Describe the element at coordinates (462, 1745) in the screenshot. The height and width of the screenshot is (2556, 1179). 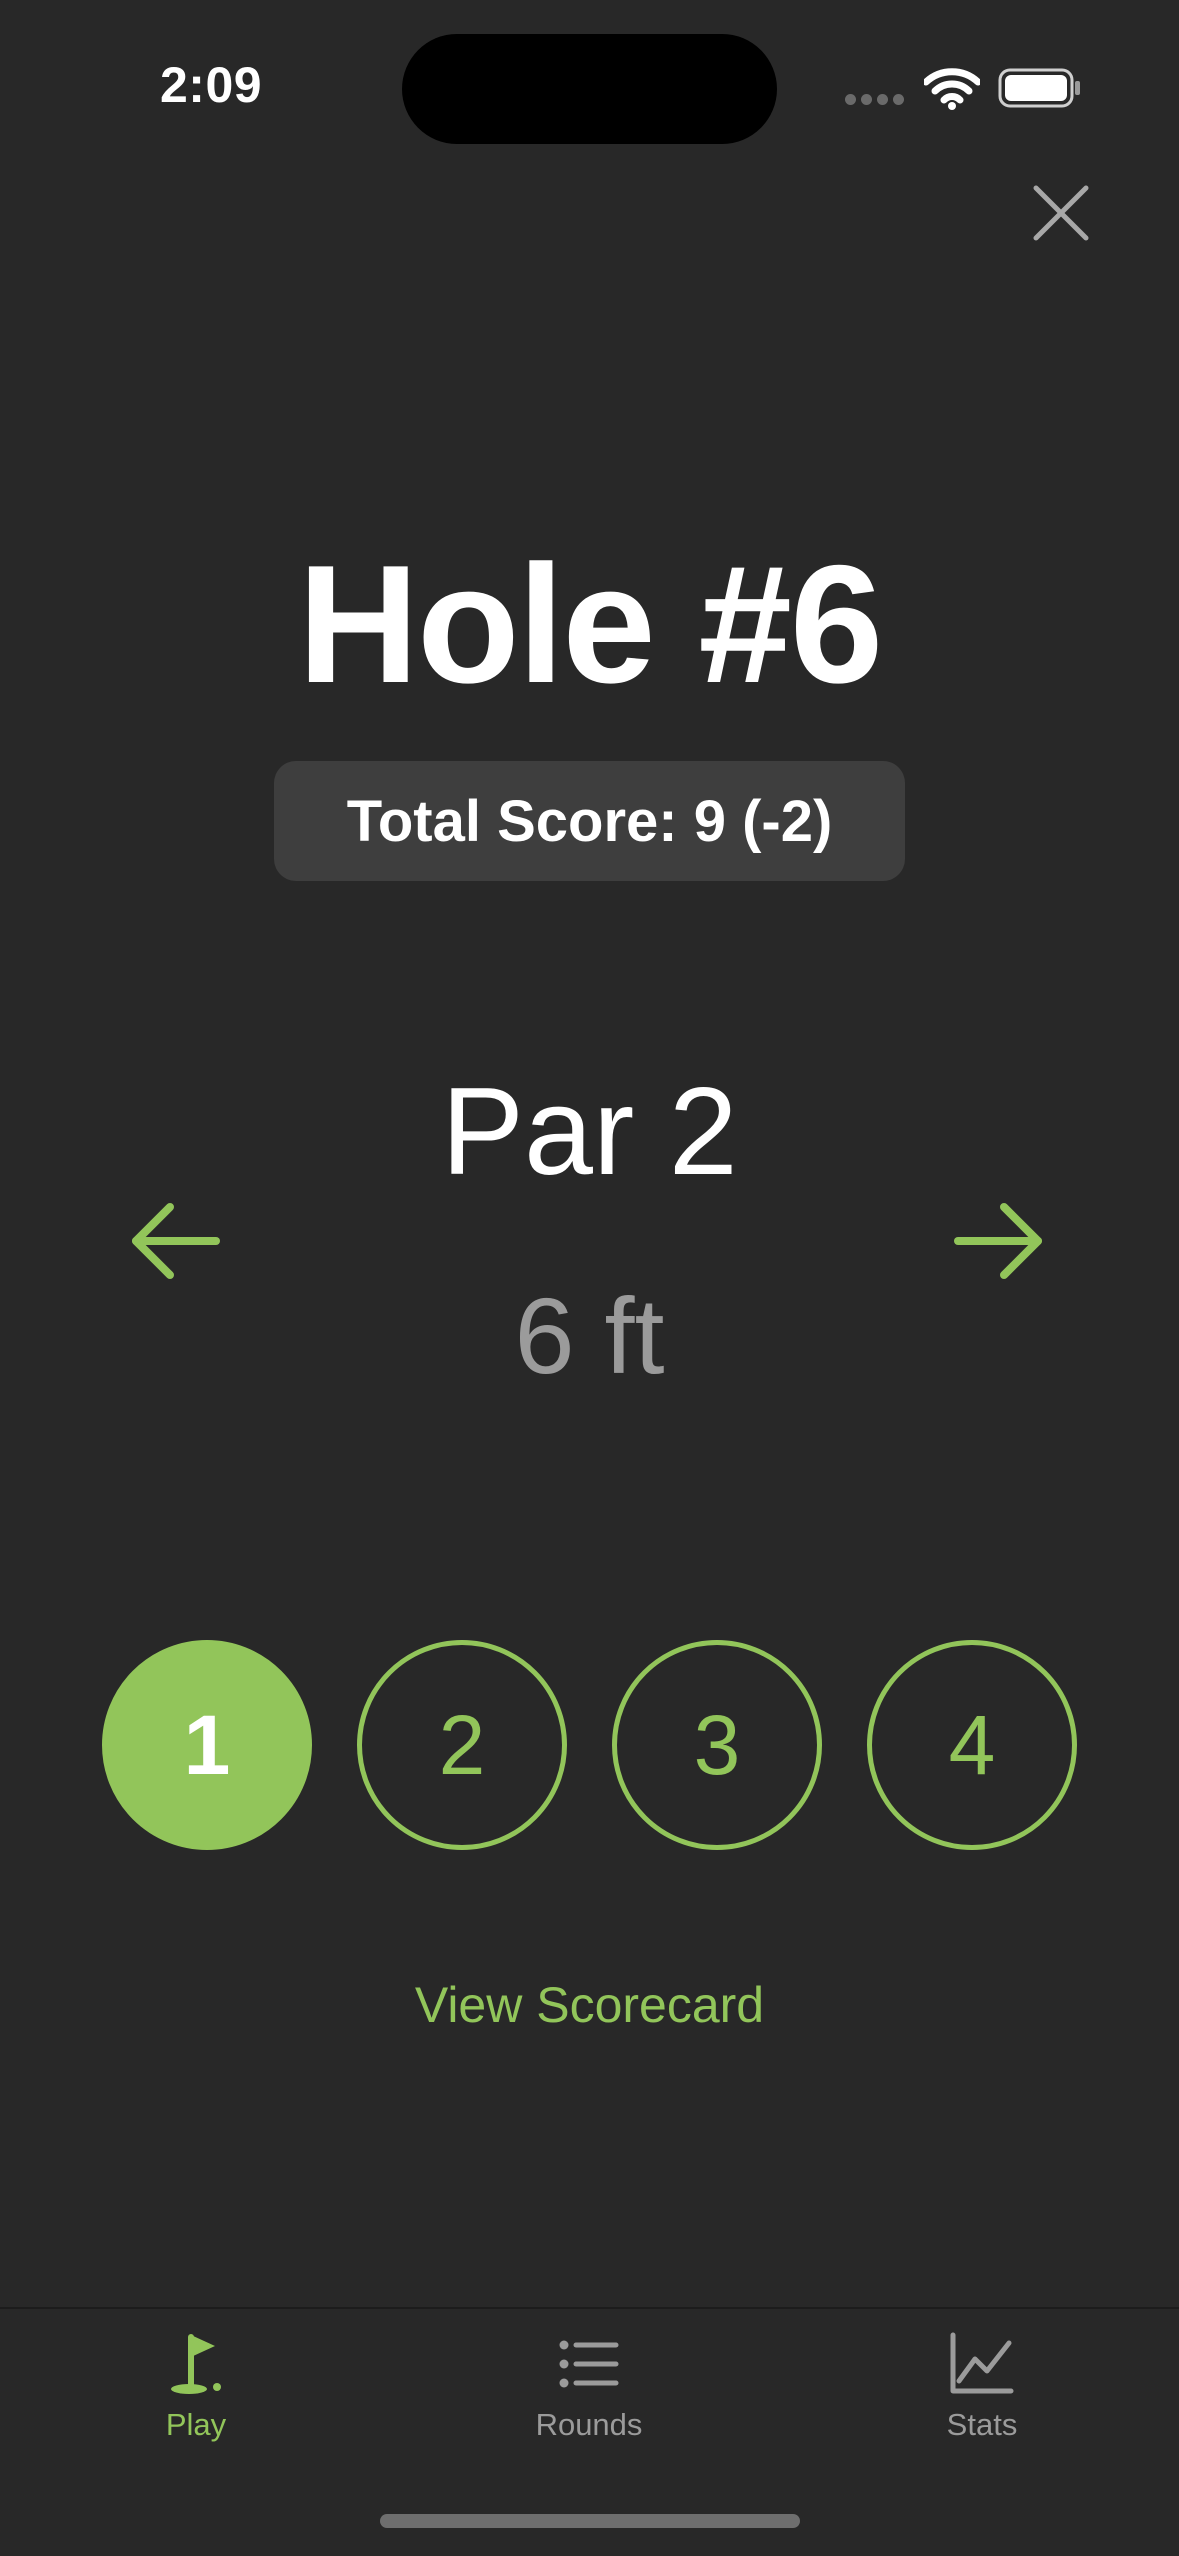
I see `stroke-option-2: 2` at that location.